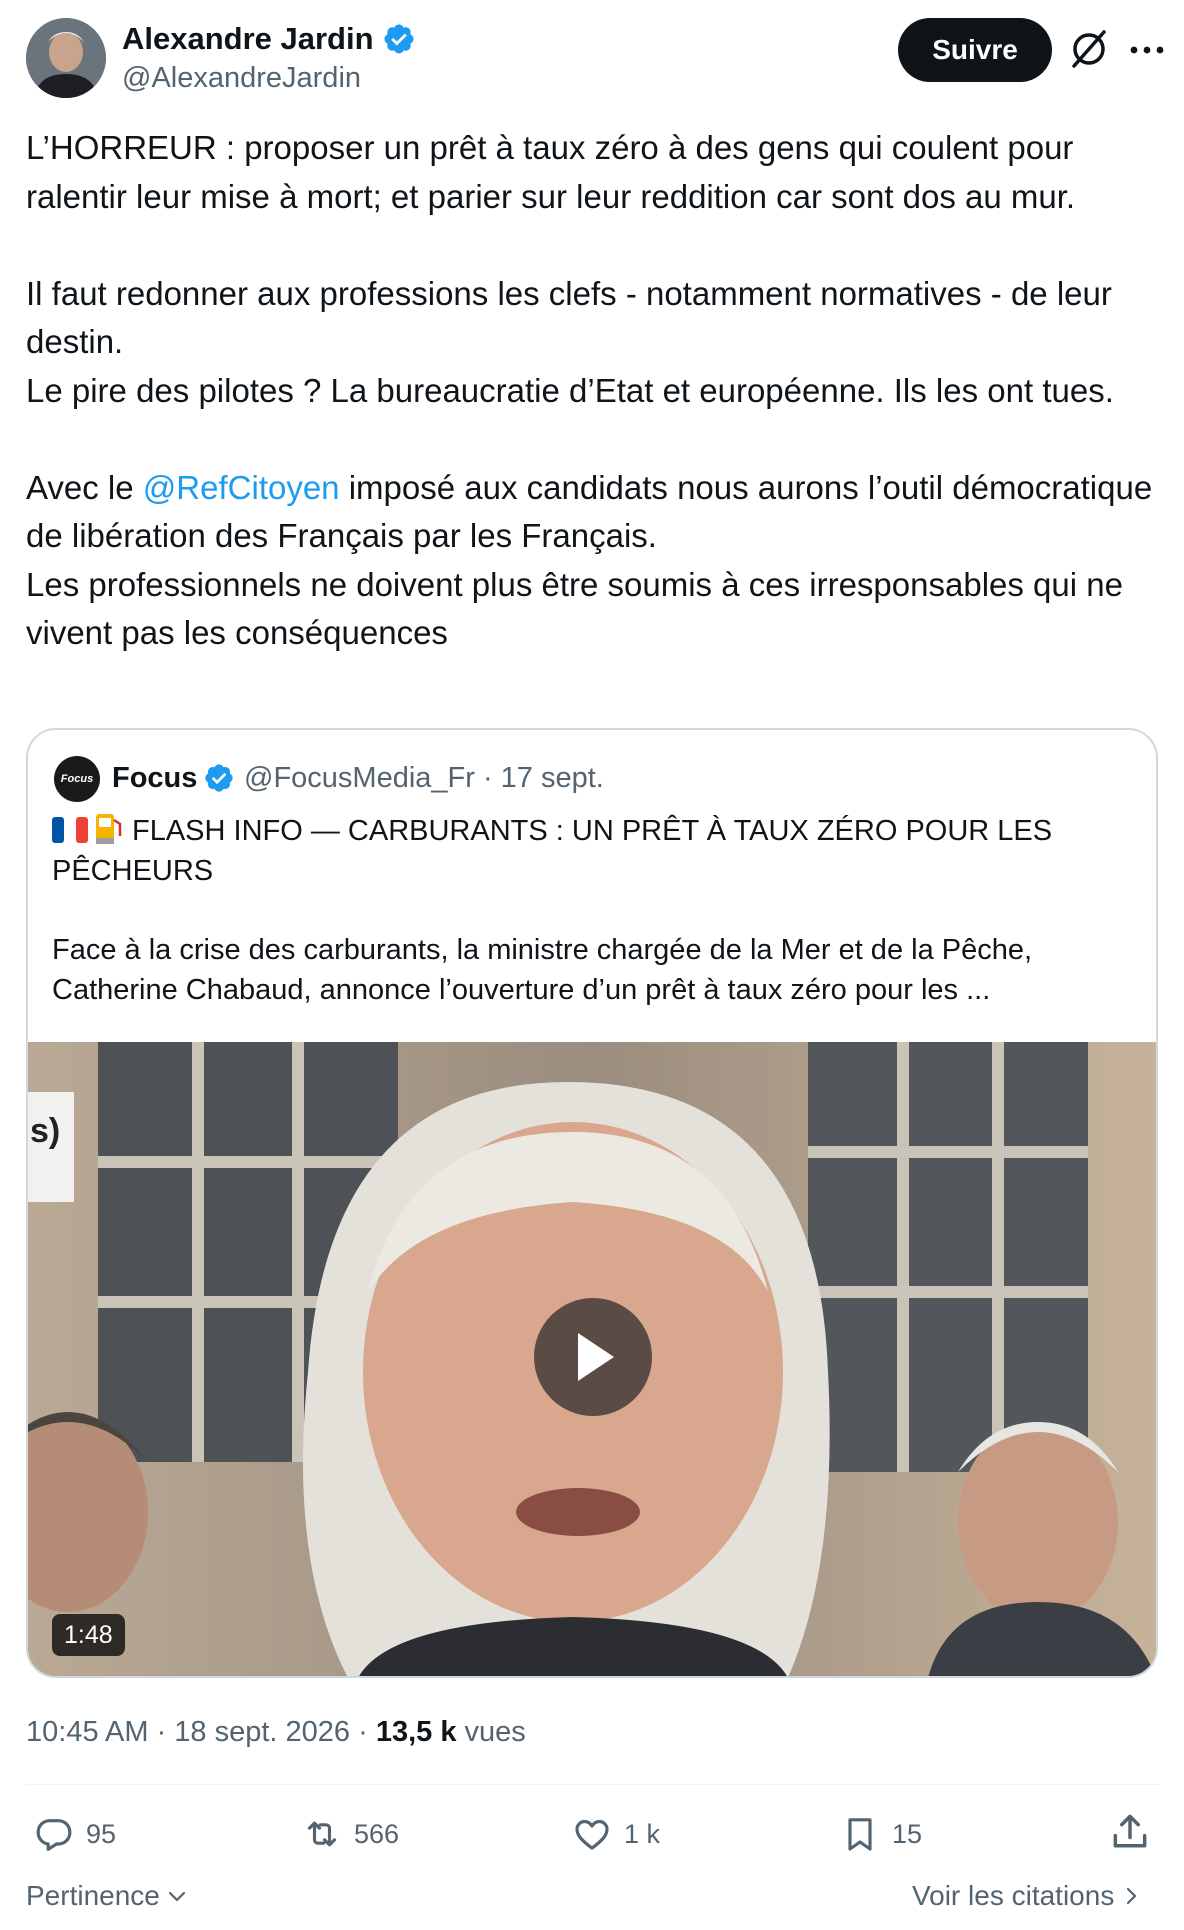 Image resolution: width=1184 pixels, height=1930 pixels. Describe the element at coordinates (101, 1833) in the screenshot. I see `reply-count: 95` at that location.